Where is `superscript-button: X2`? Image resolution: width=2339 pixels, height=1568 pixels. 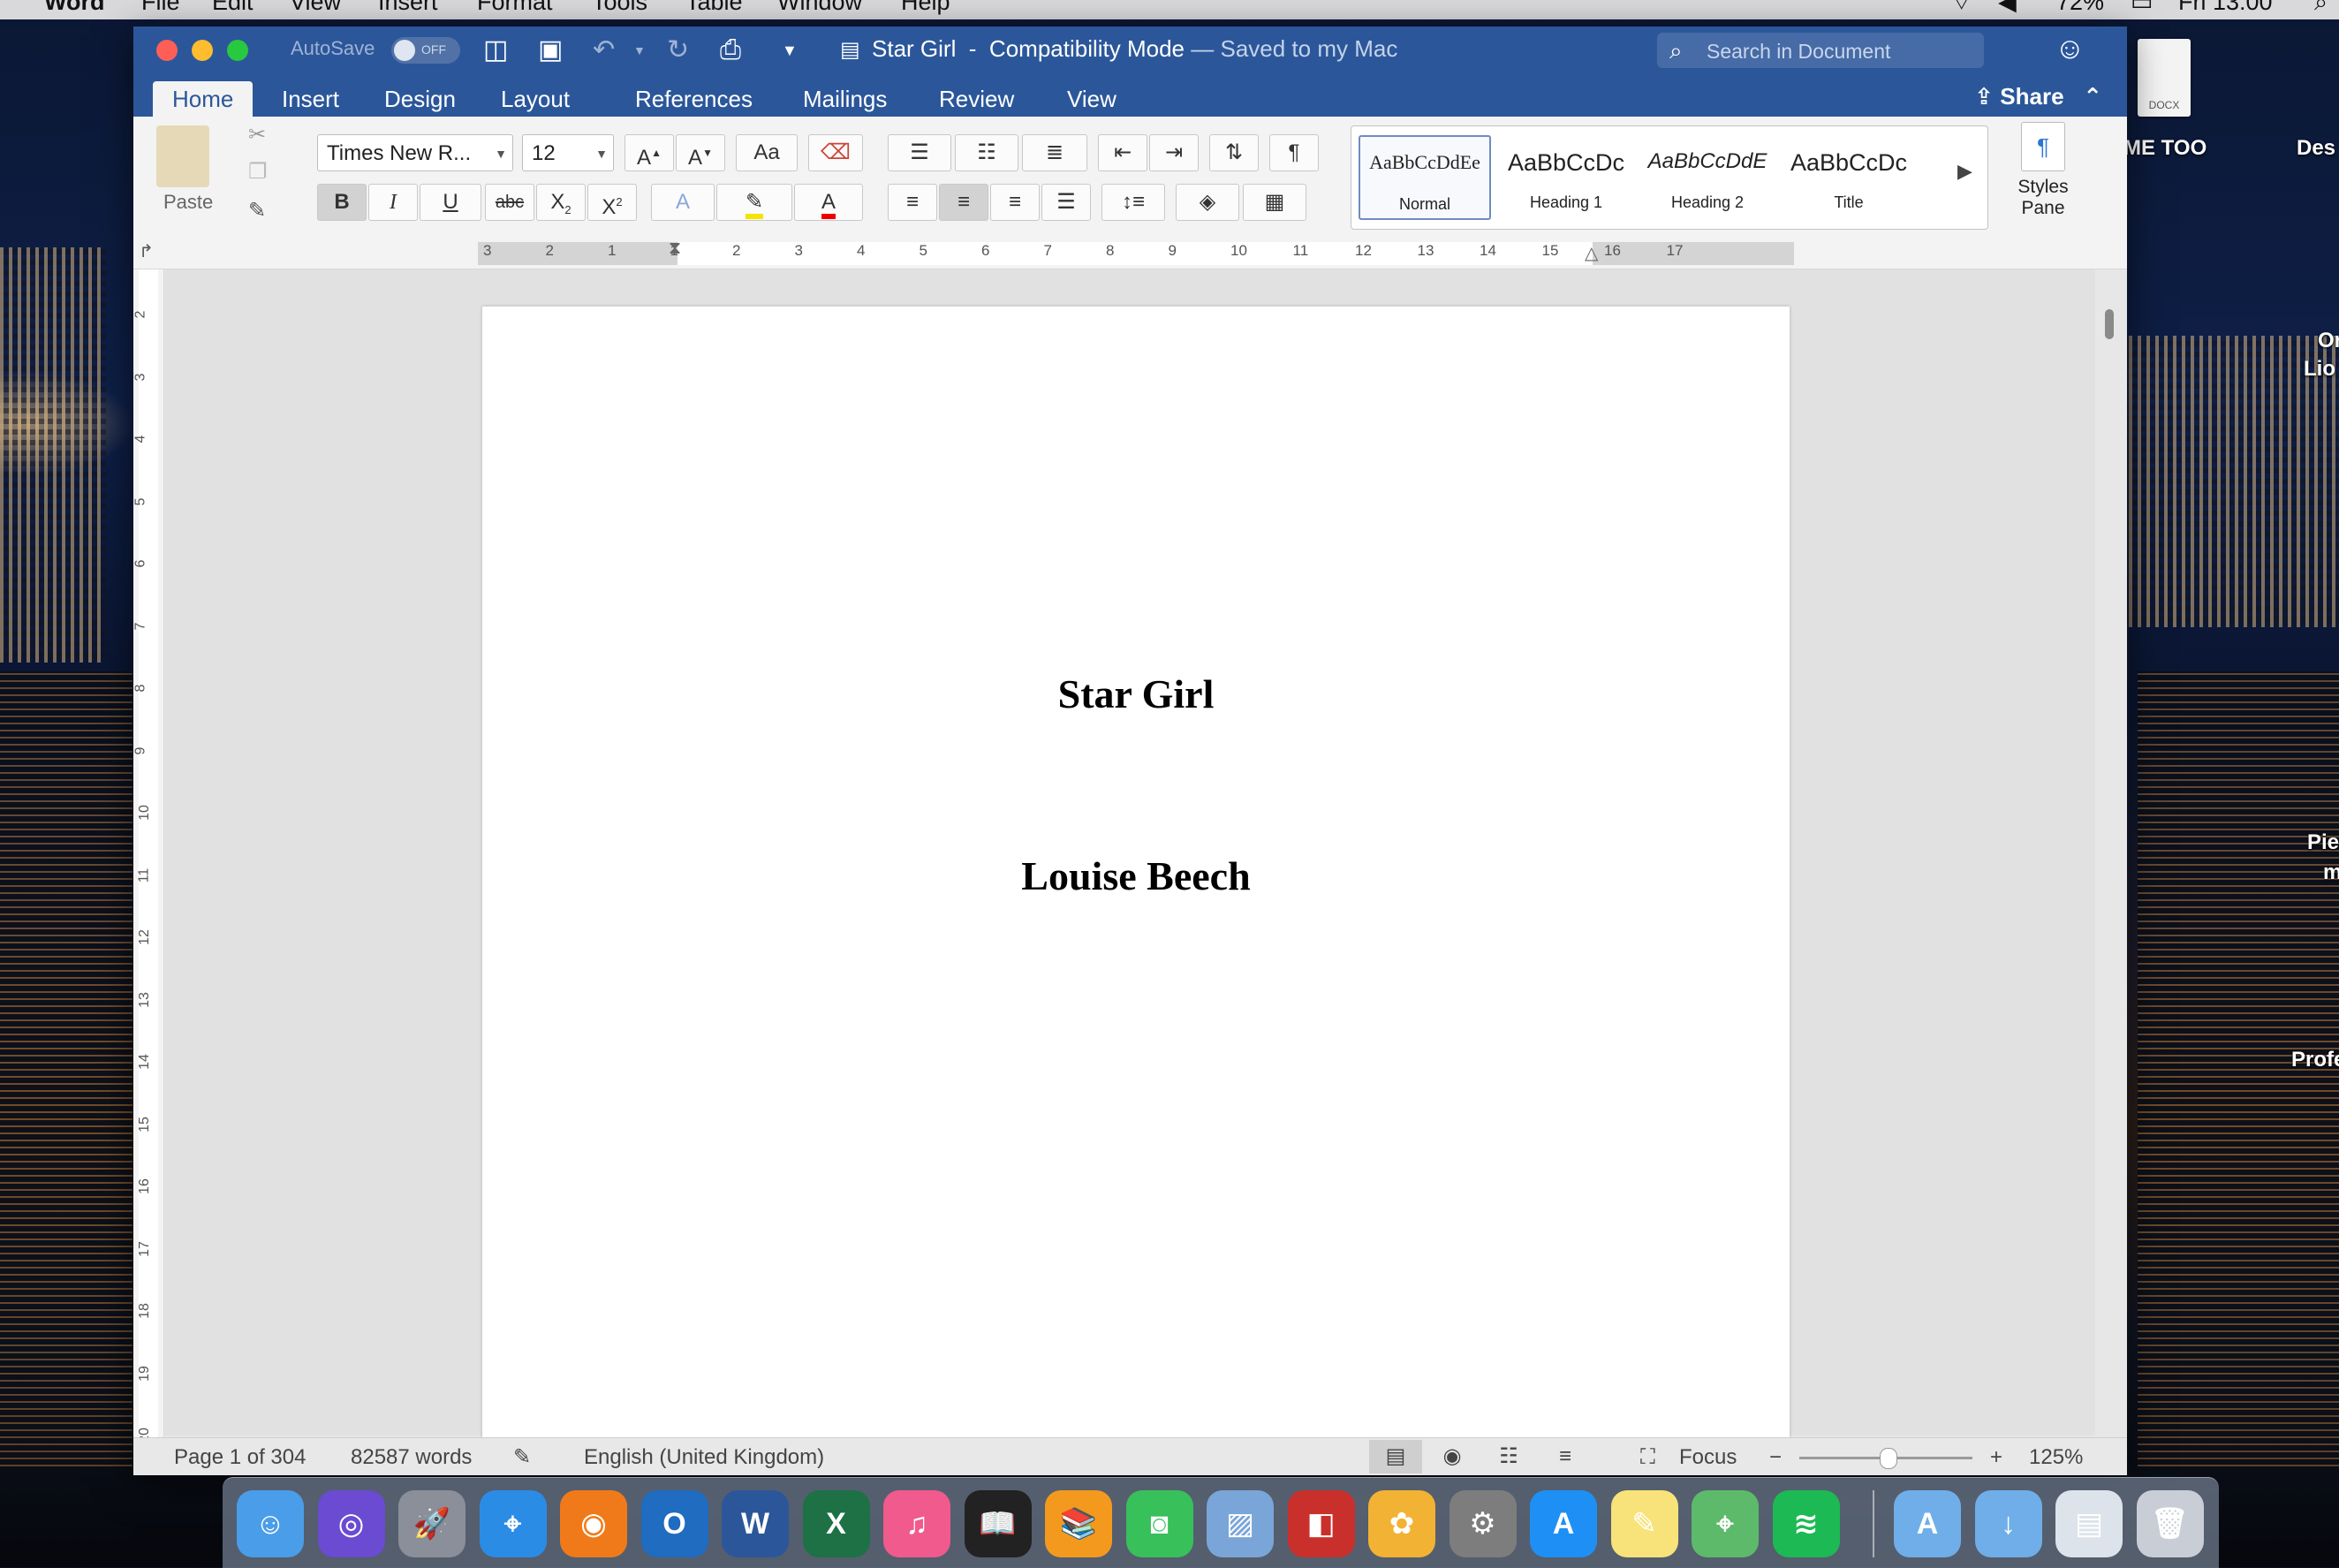 superscript-button: X2 is located at coordinates (612, 202).